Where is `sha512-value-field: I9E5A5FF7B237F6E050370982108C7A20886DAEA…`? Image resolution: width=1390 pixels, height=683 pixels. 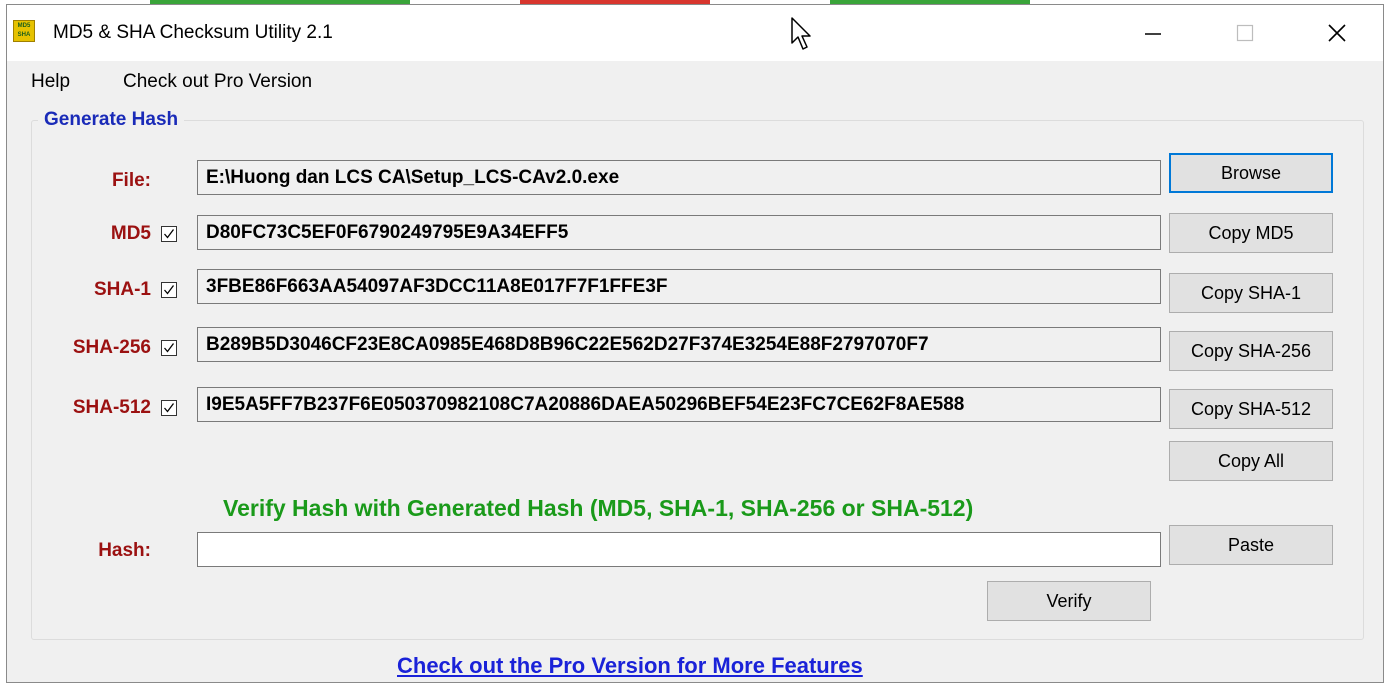 sha512-value-field: I9E5A5FF7B237F6E050370982108C7A20886DAEA… is located at coordinates (679, 404).